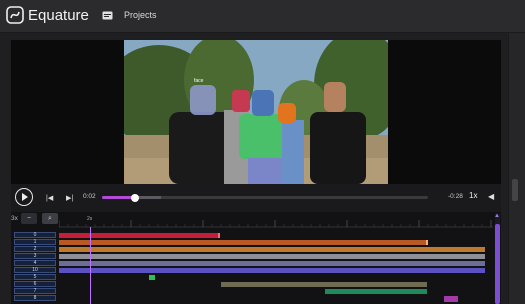  I want to click on time-ruler: 2s, so click(276, 222).